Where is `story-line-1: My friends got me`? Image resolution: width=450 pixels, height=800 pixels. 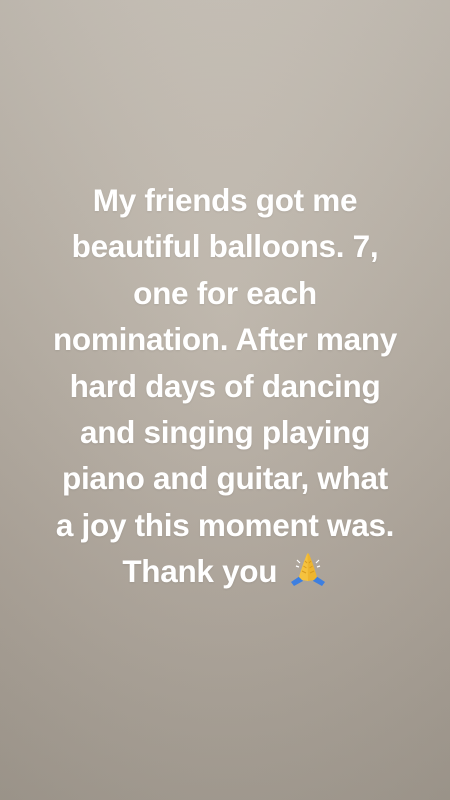
story-line-1: My friends got me is located at coordinates (225, 200).